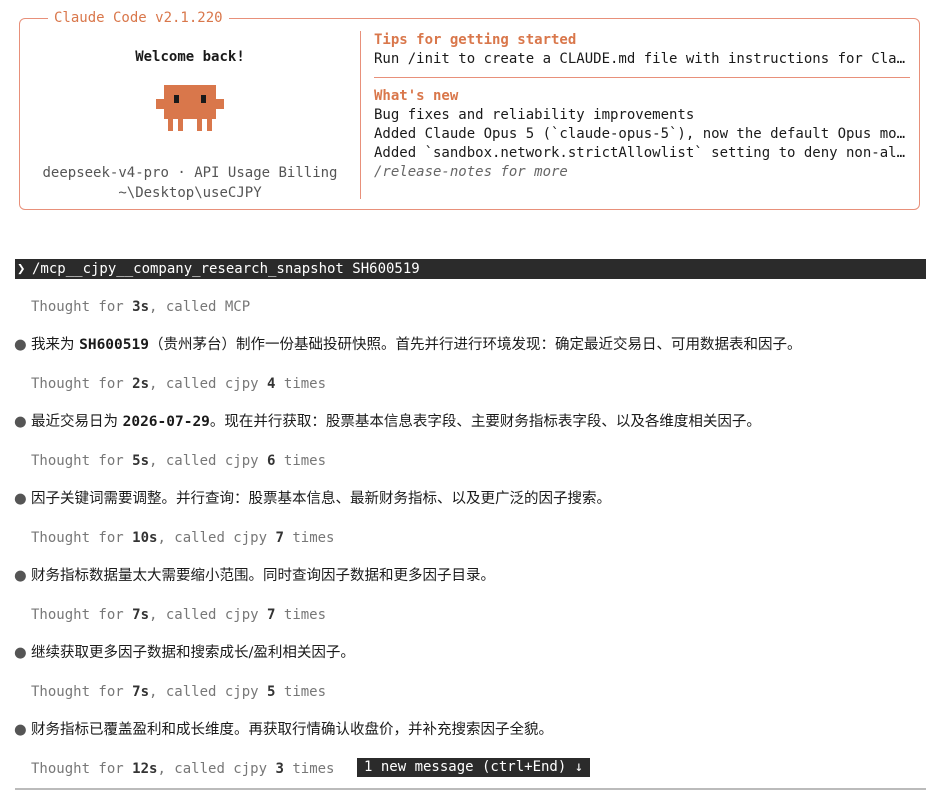  I want to click on claude-mascot-icon, so click(190, 108).